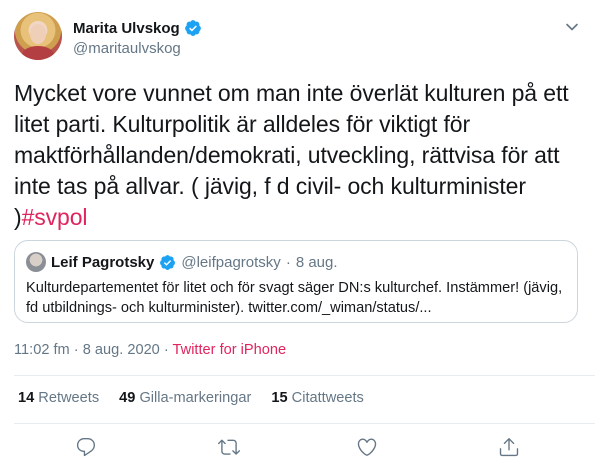 The height and width of the screenshot is (473, 595). Describe the element at coordinates (26, 398) in the screenshot. I see `retweets-count: 14` at that location.